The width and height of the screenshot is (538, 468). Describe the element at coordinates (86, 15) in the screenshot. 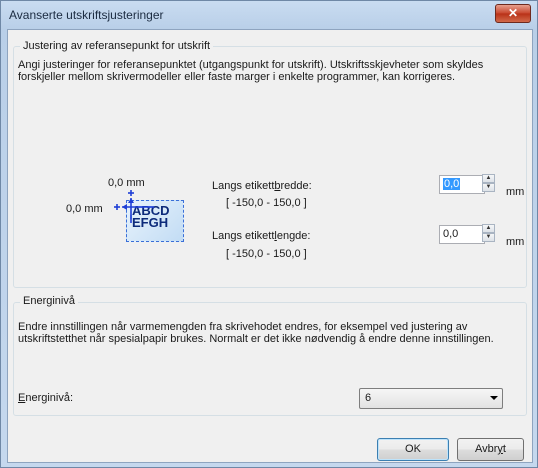

I see `window-title: Avanserte utskriftsjusteringer` at that location.